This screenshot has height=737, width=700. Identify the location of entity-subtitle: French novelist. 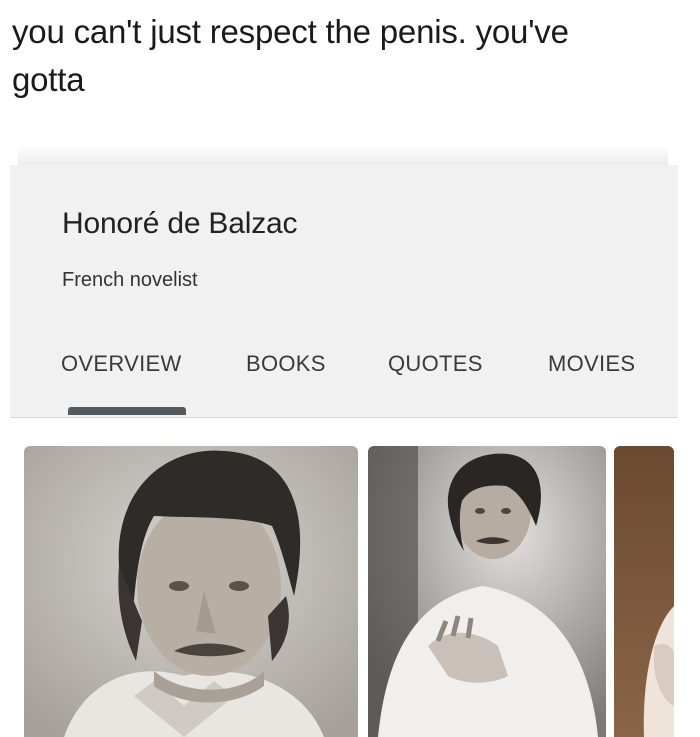
(130, 280).